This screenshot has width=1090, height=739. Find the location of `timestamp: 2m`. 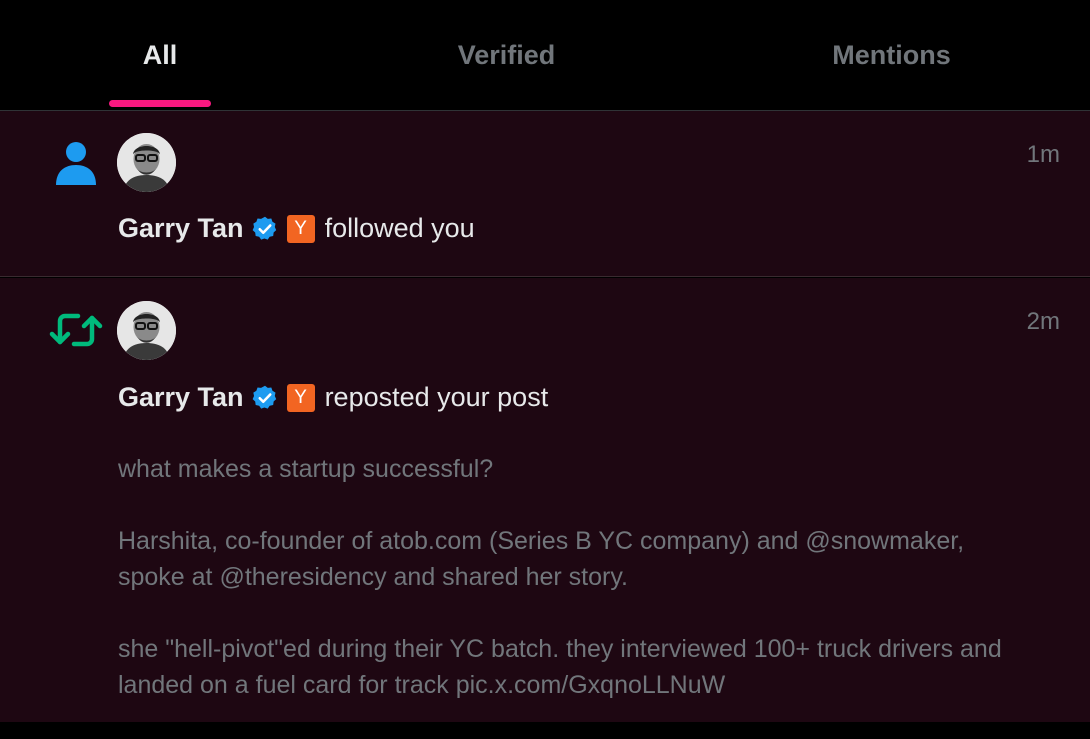

timestamp: 2m is located at coordinates (1043, 321).